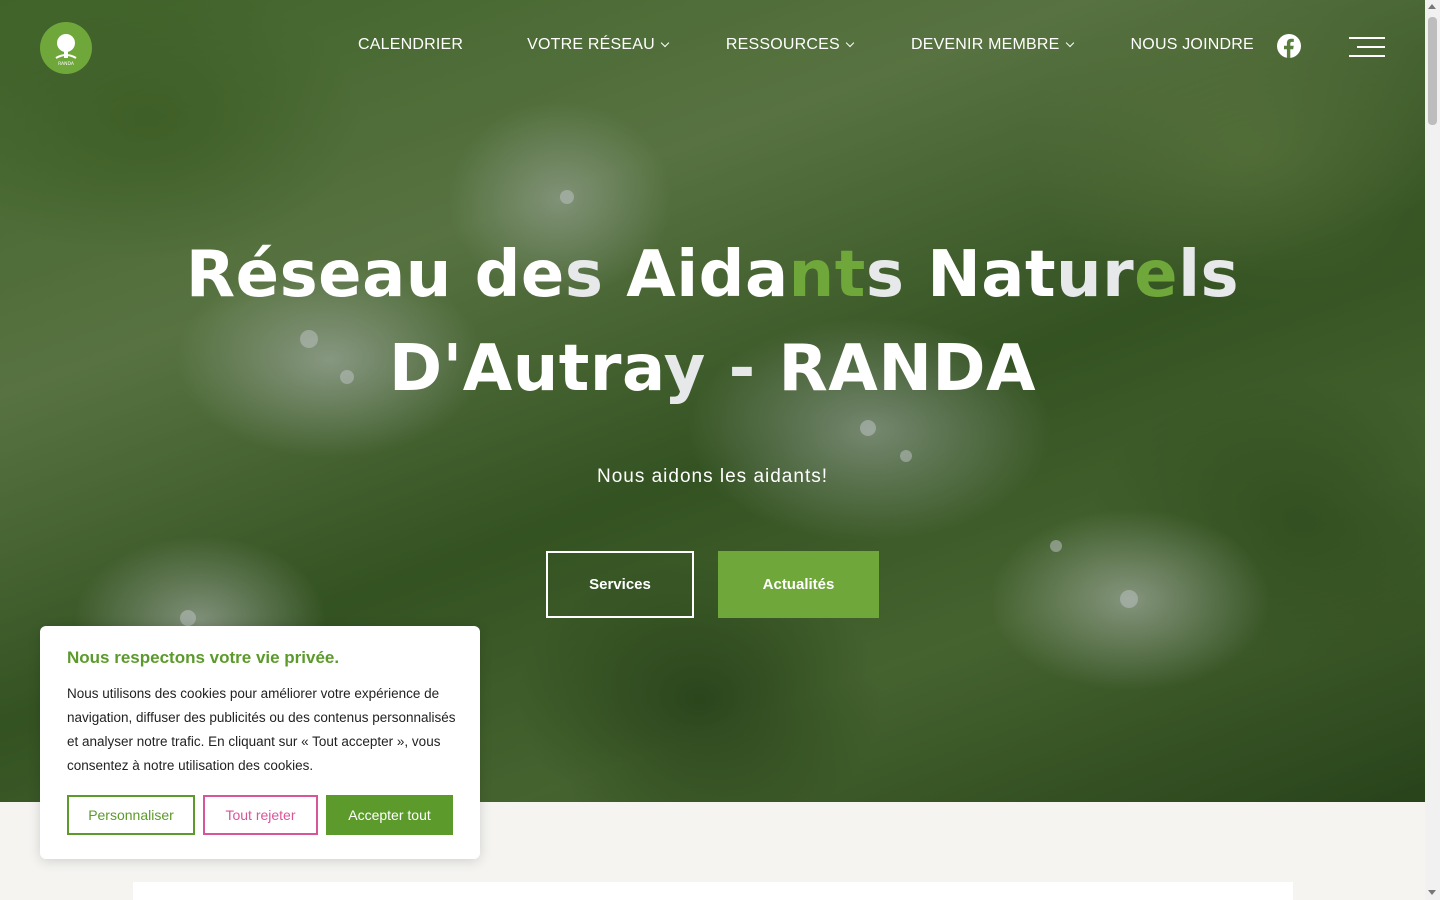  I want to click on scrollbar, so click(1432, 450).